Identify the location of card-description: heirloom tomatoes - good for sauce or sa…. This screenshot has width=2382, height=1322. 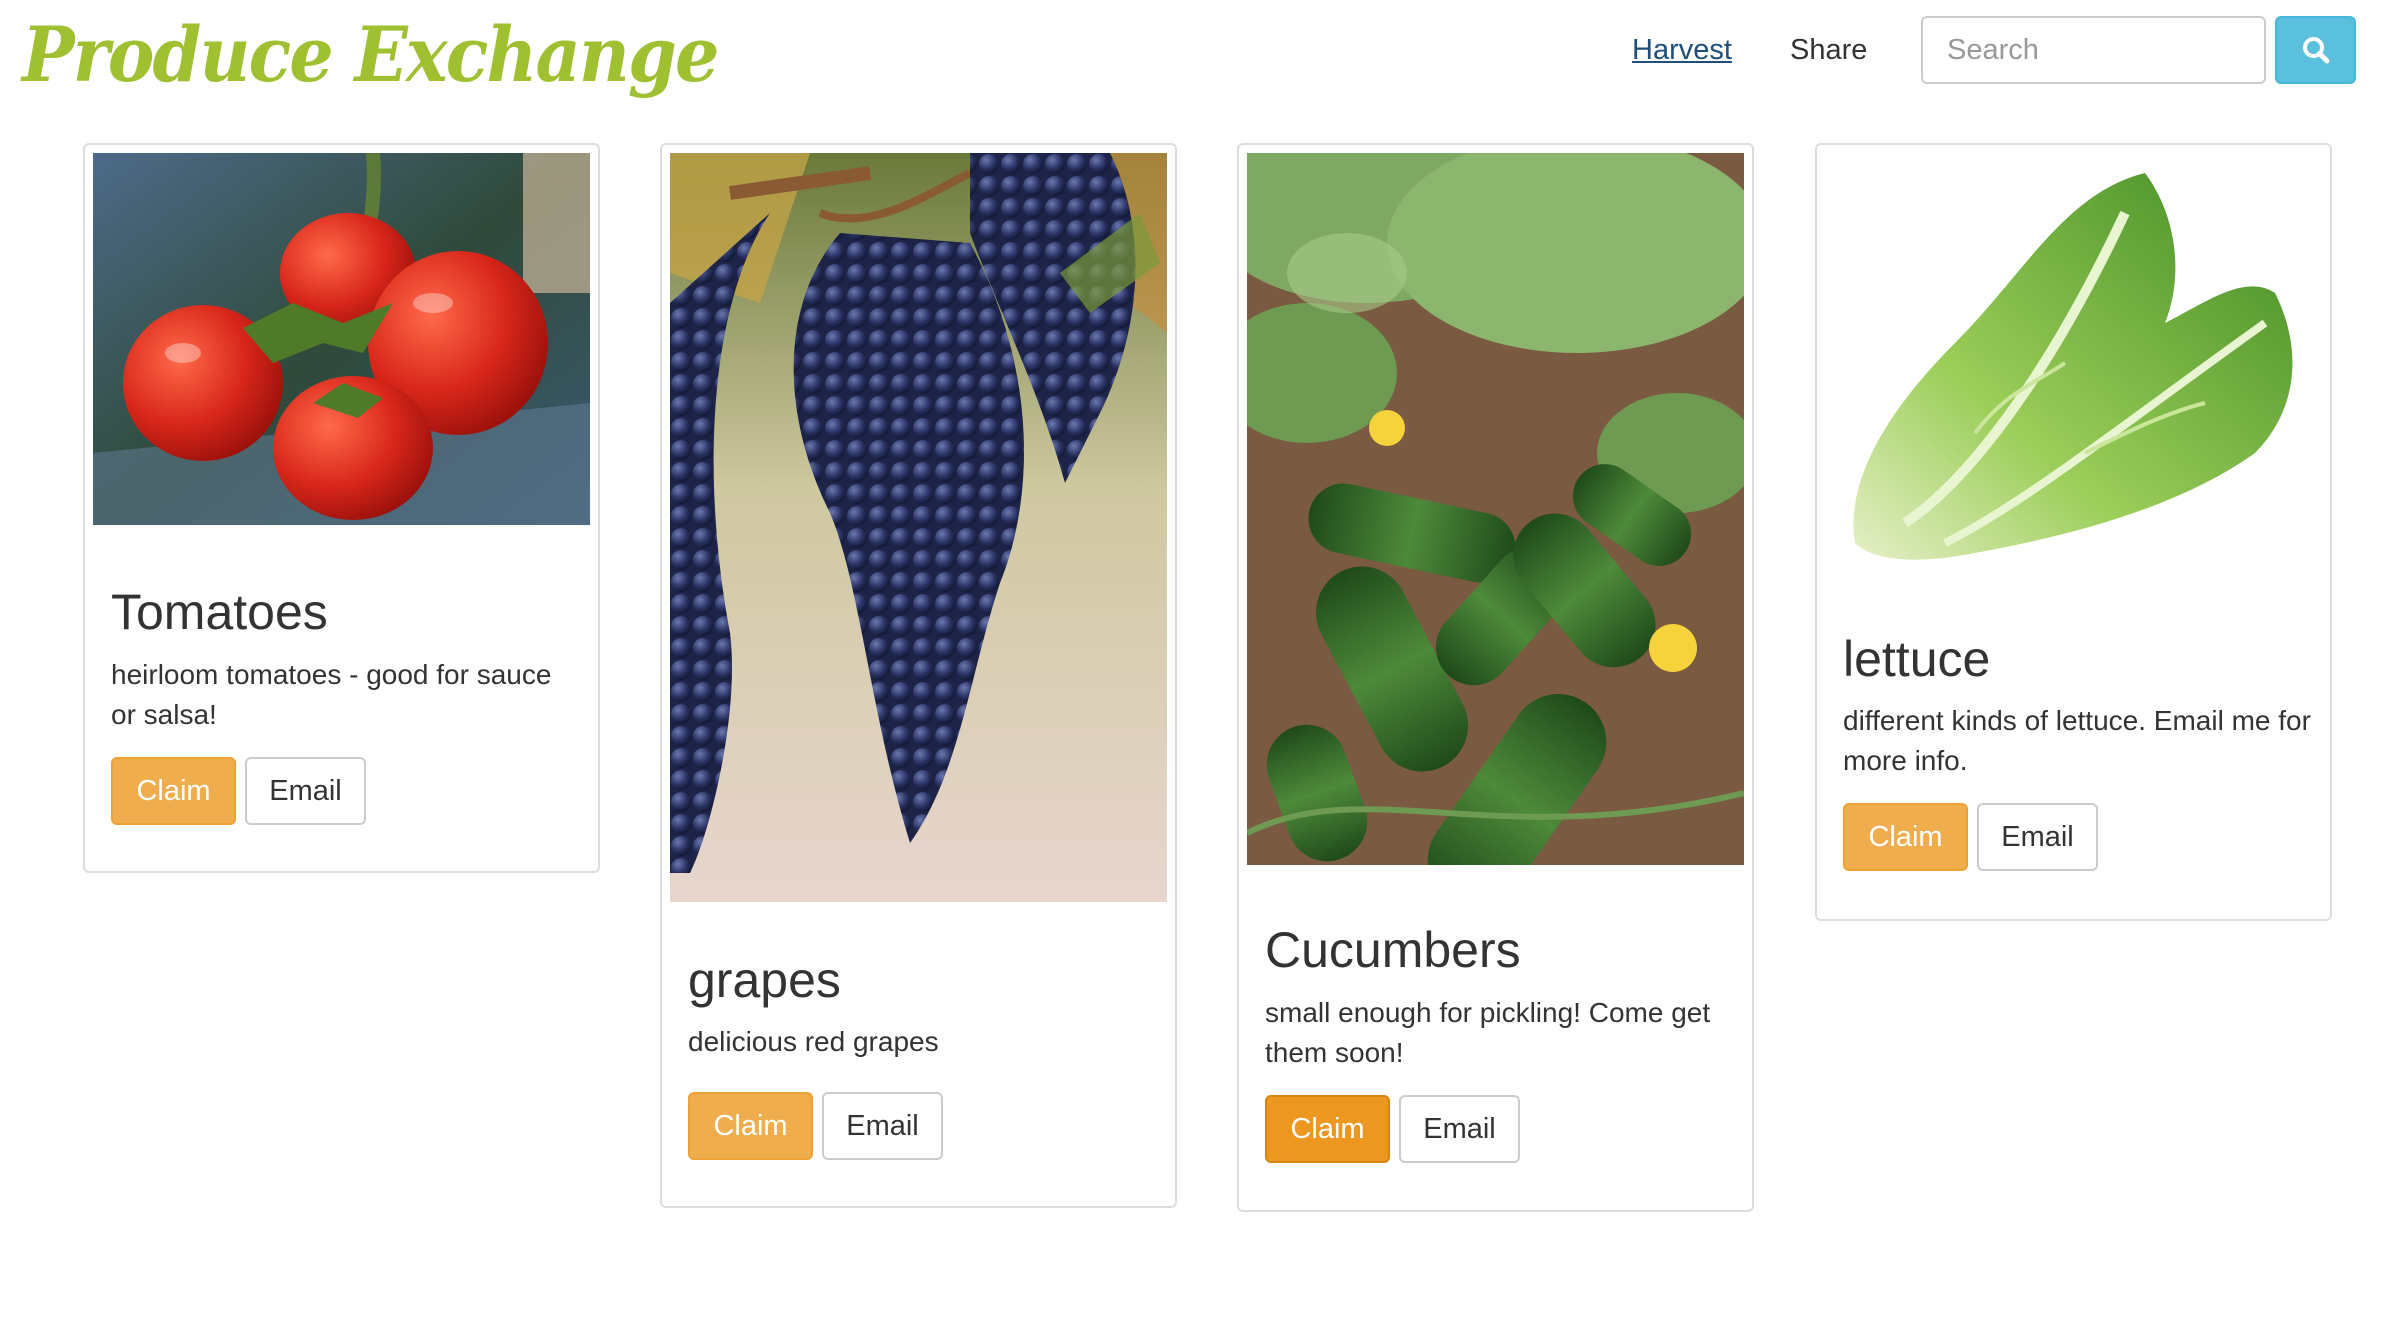
(331, 694).